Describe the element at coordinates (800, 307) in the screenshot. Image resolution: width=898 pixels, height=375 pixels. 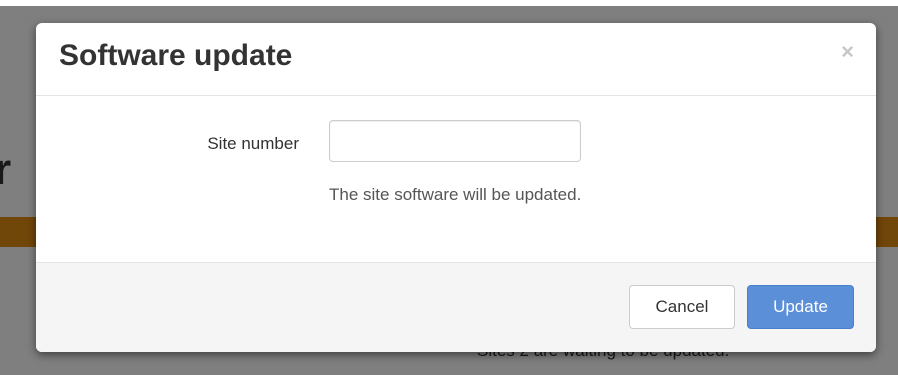
I see `update-button: Update` at that location.